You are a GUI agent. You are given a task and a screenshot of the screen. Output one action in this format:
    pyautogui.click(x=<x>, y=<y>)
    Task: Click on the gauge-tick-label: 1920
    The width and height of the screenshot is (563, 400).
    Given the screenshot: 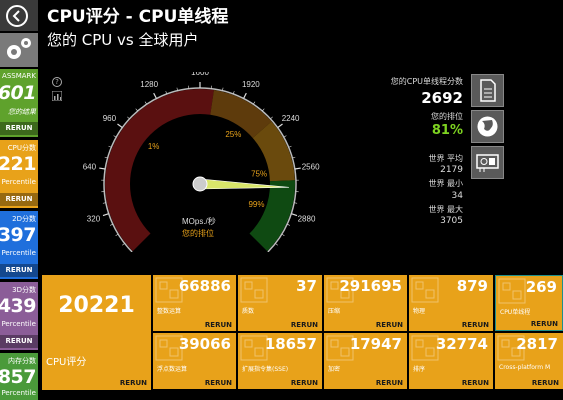 What is the action you would take?
    pyautogui.click(x=251, y=84)
    